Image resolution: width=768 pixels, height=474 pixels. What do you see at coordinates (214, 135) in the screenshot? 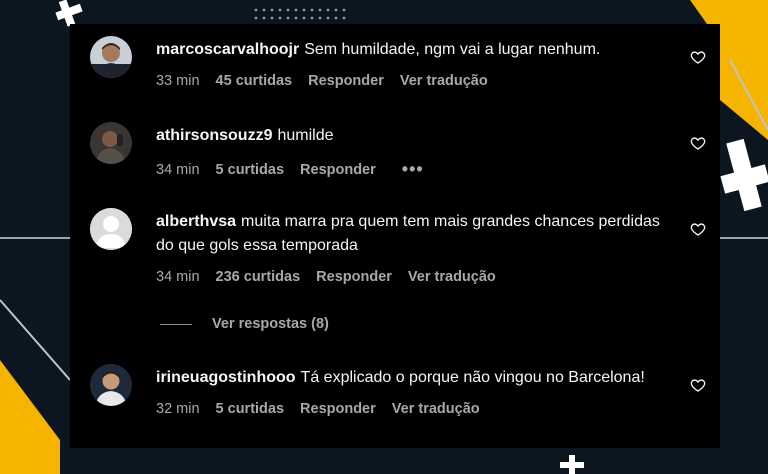
I see `username: athirsonsouzz9` at bounding box center [214, 135].